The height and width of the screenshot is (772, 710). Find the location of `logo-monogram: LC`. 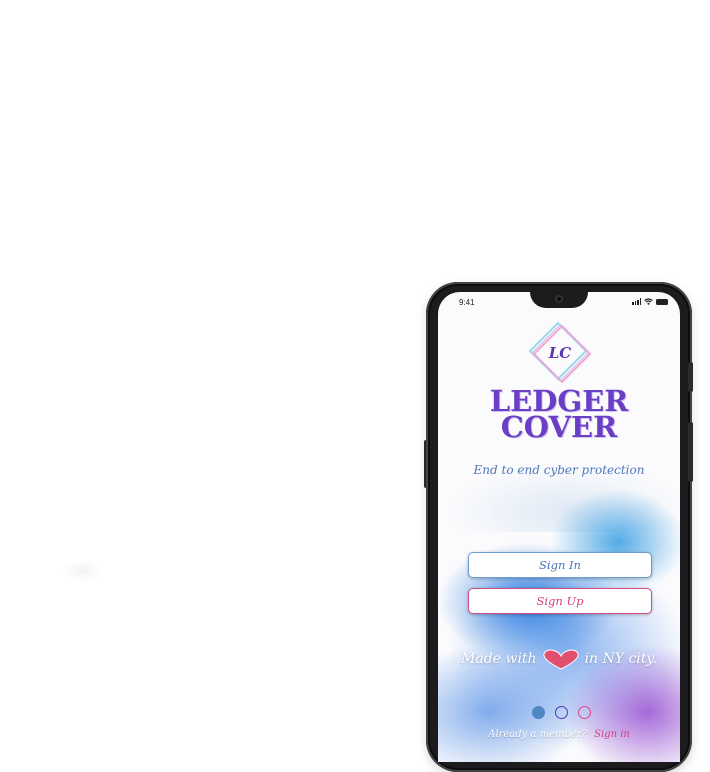

logo-monogram: LC is located at coordinates (560, 353).